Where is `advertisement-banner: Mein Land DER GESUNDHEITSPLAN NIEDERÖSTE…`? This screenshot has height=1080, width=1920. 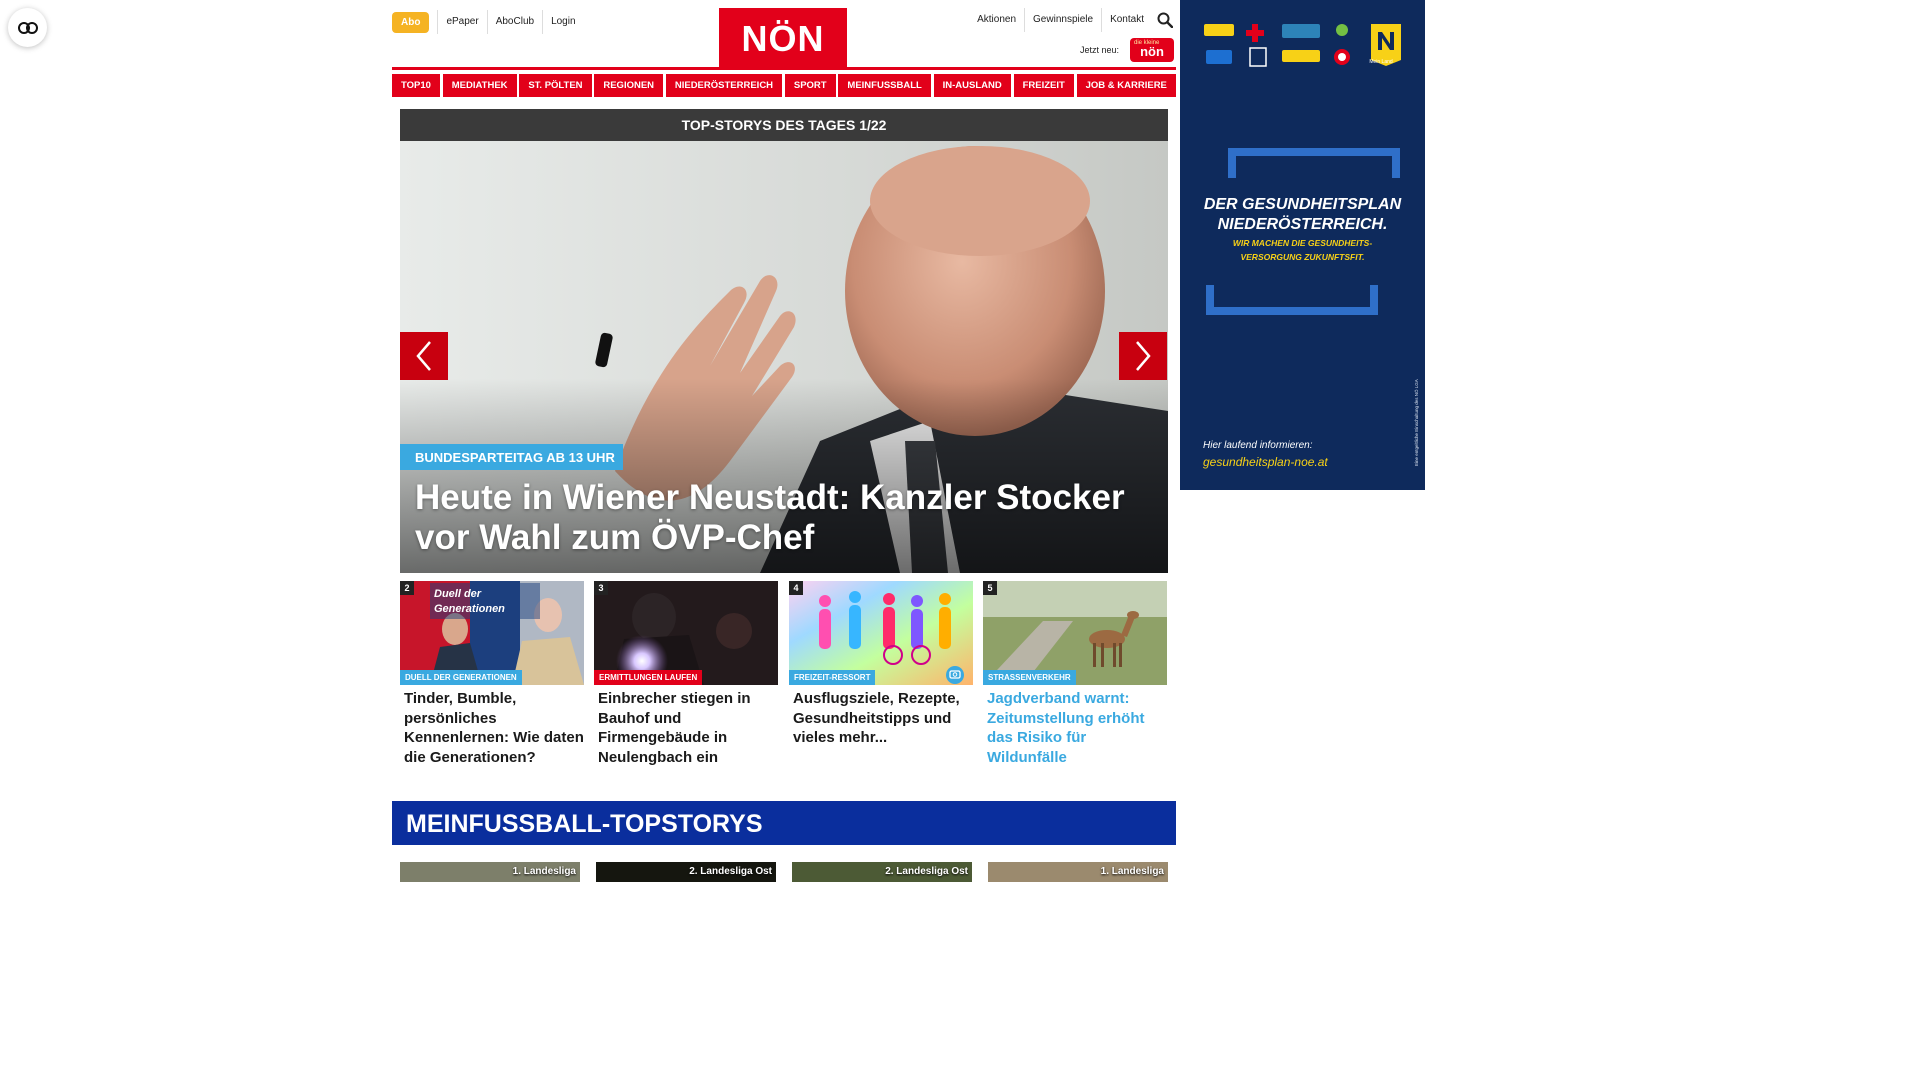 advertisement-banner: Mein Land DER GESUNDHEITSPLAN NIEDERÖSTE… is located at coordinates (1302, 245).